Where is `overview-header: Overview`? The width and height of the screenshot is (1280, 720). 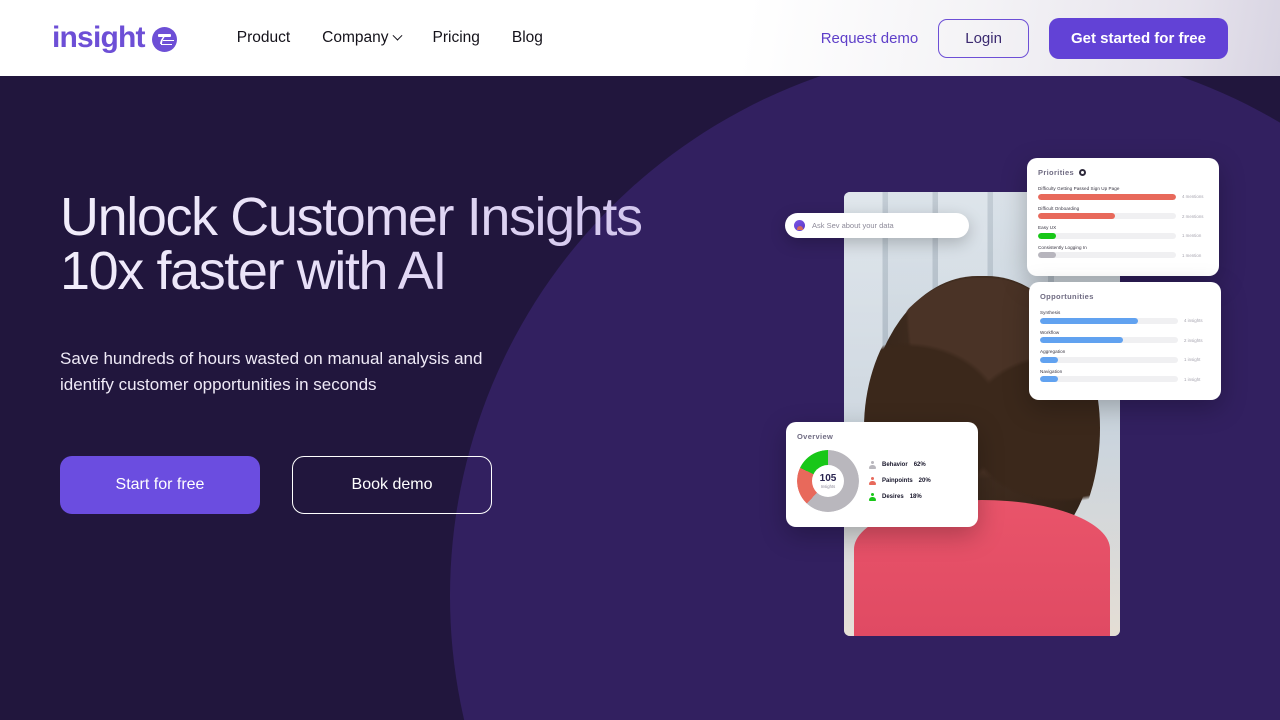 overview-header: Overview is located at coordinates (882, 436).